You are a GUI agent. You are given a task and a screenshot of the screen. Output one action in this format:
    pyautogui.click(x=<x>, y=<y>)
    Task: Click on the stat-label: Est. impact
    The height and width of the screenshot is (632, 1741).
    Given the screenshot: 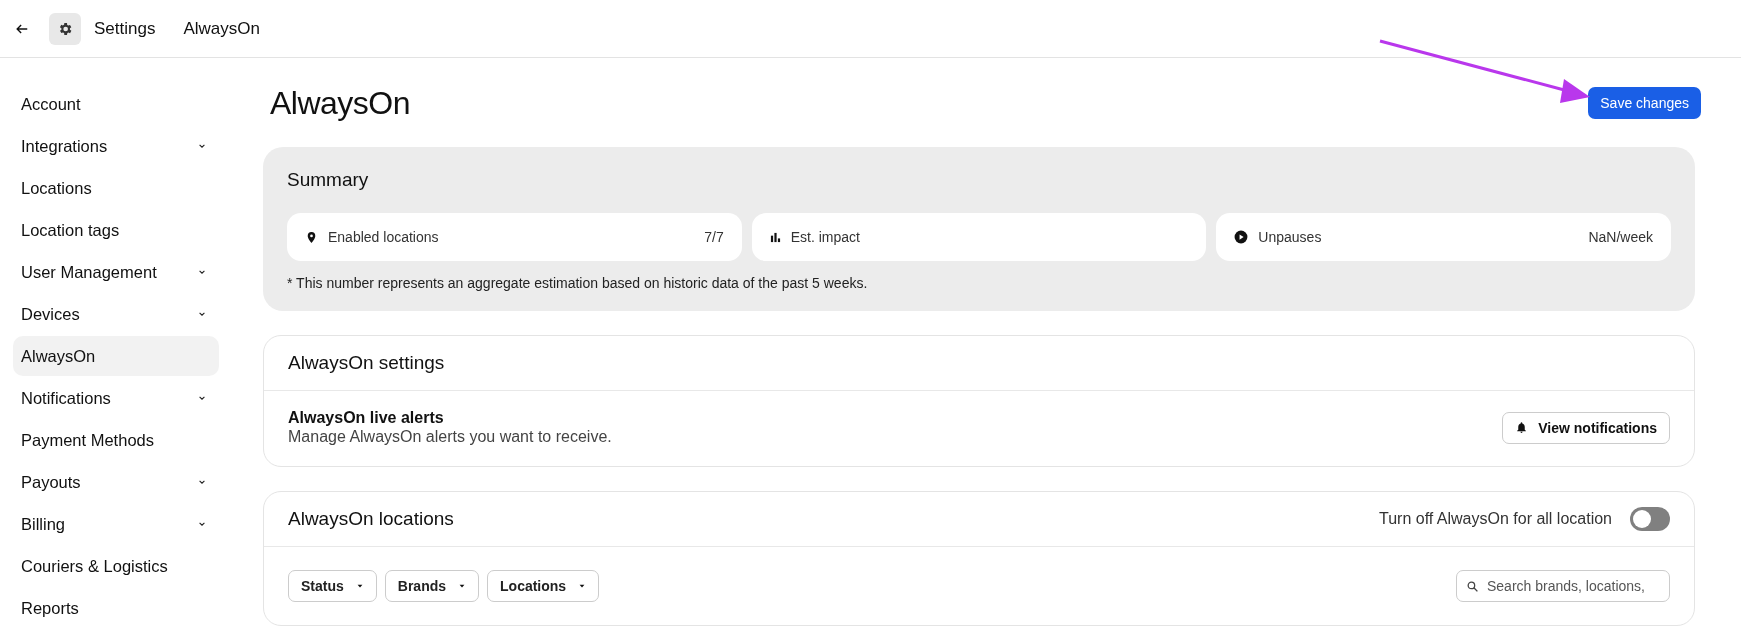 What is the action you would take?
    pyautogui.click(x=825, y=237)
    